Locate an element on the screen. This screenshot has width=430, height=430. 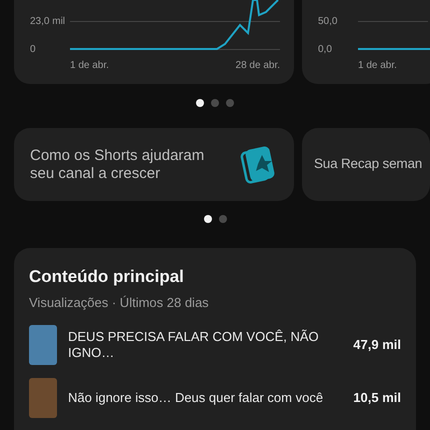
views-line is located at coordinates (394, 49).